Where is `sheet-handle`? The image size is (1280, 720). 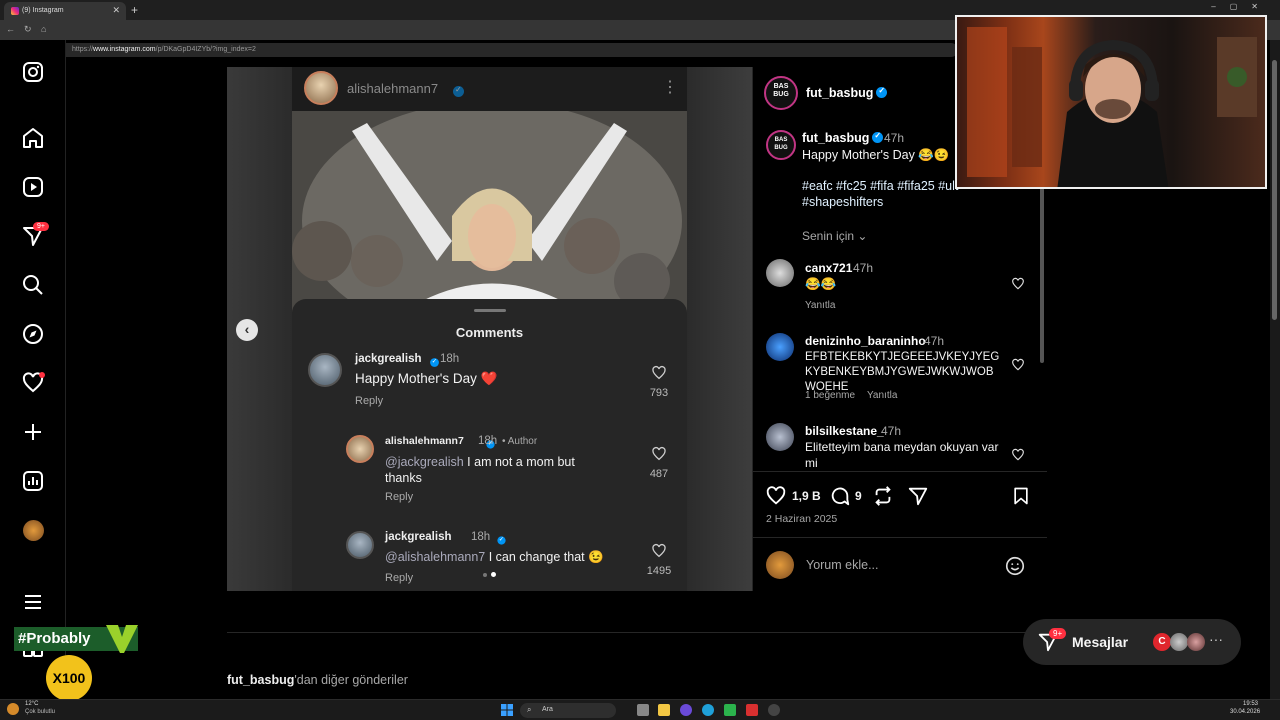 sheet-handle is located at coordinates (490, 310).